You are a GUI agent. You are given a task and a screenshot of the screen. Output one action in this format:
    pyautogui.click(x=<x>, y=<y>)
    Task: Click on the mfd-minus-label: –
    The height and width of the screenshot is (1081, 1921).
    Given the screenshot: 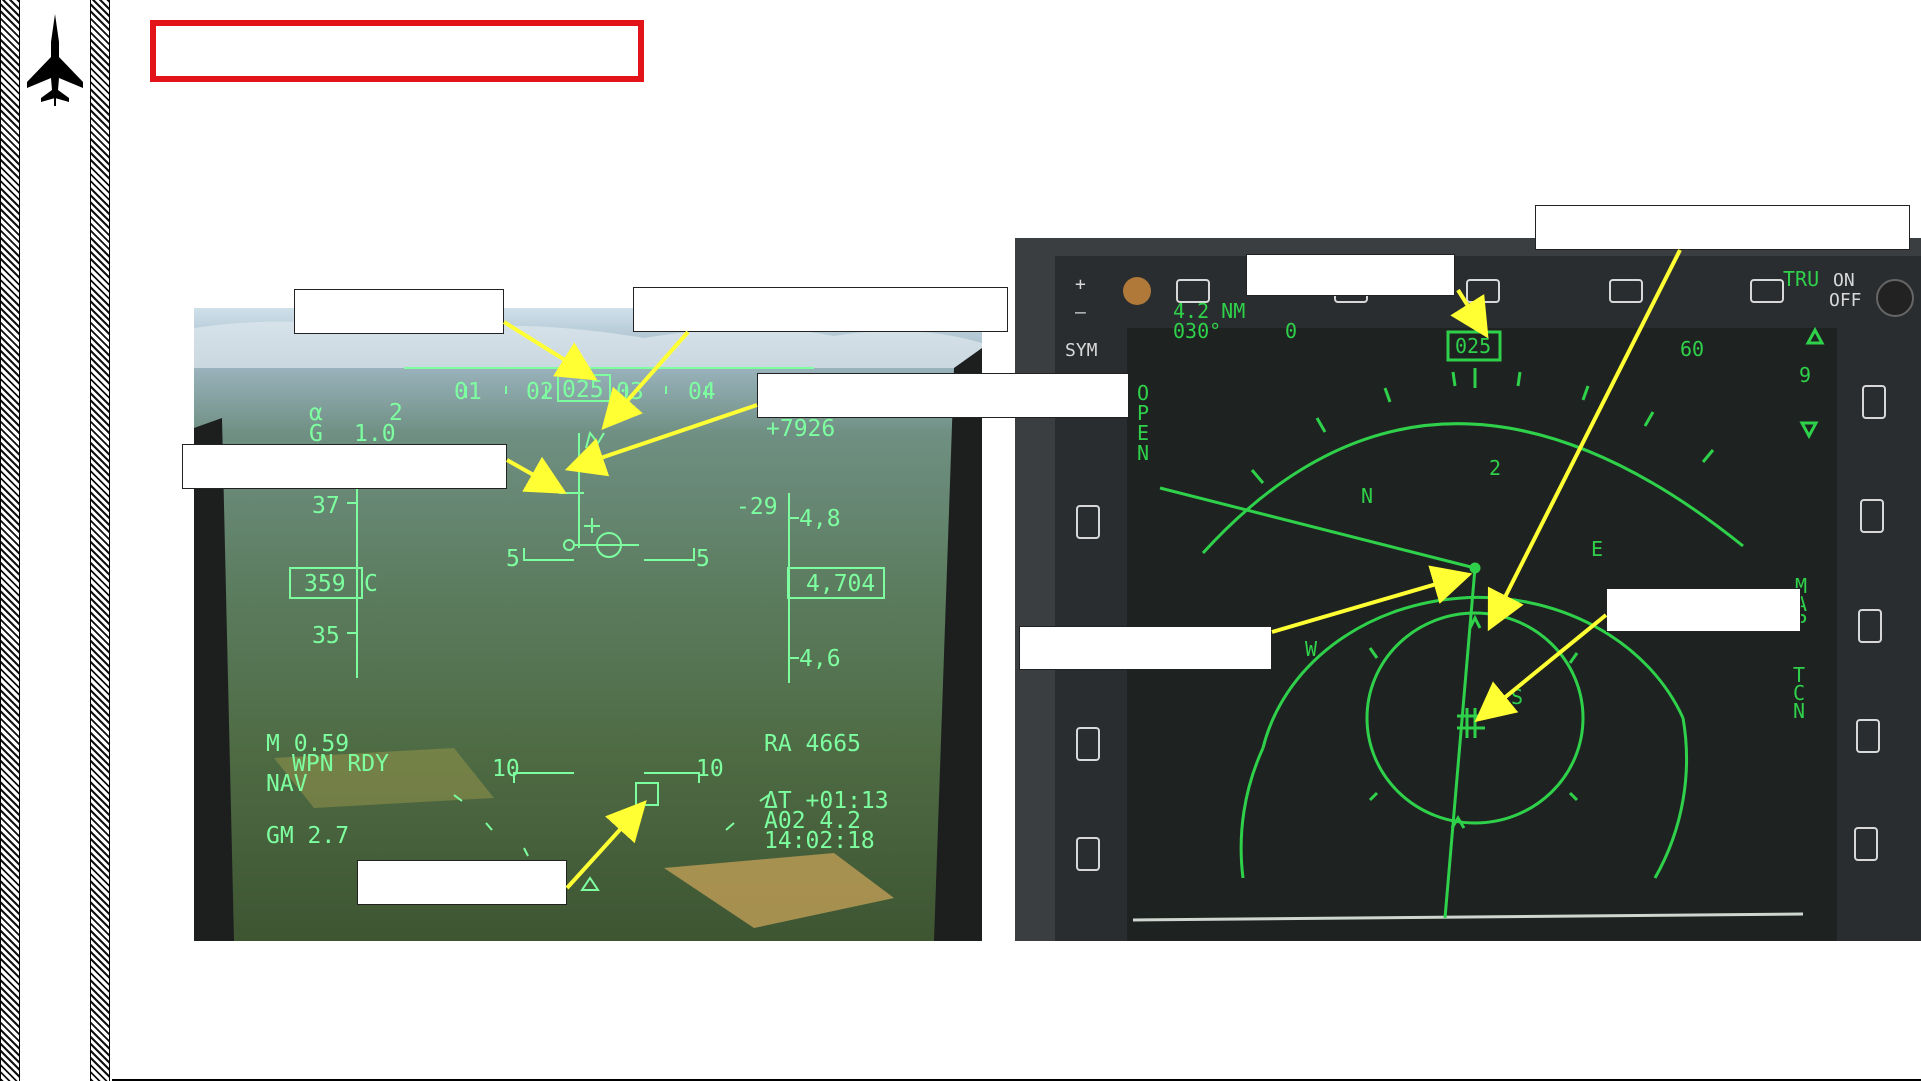 What is the action you would take?
    pyautogui.click(x=1080, y=312)
    